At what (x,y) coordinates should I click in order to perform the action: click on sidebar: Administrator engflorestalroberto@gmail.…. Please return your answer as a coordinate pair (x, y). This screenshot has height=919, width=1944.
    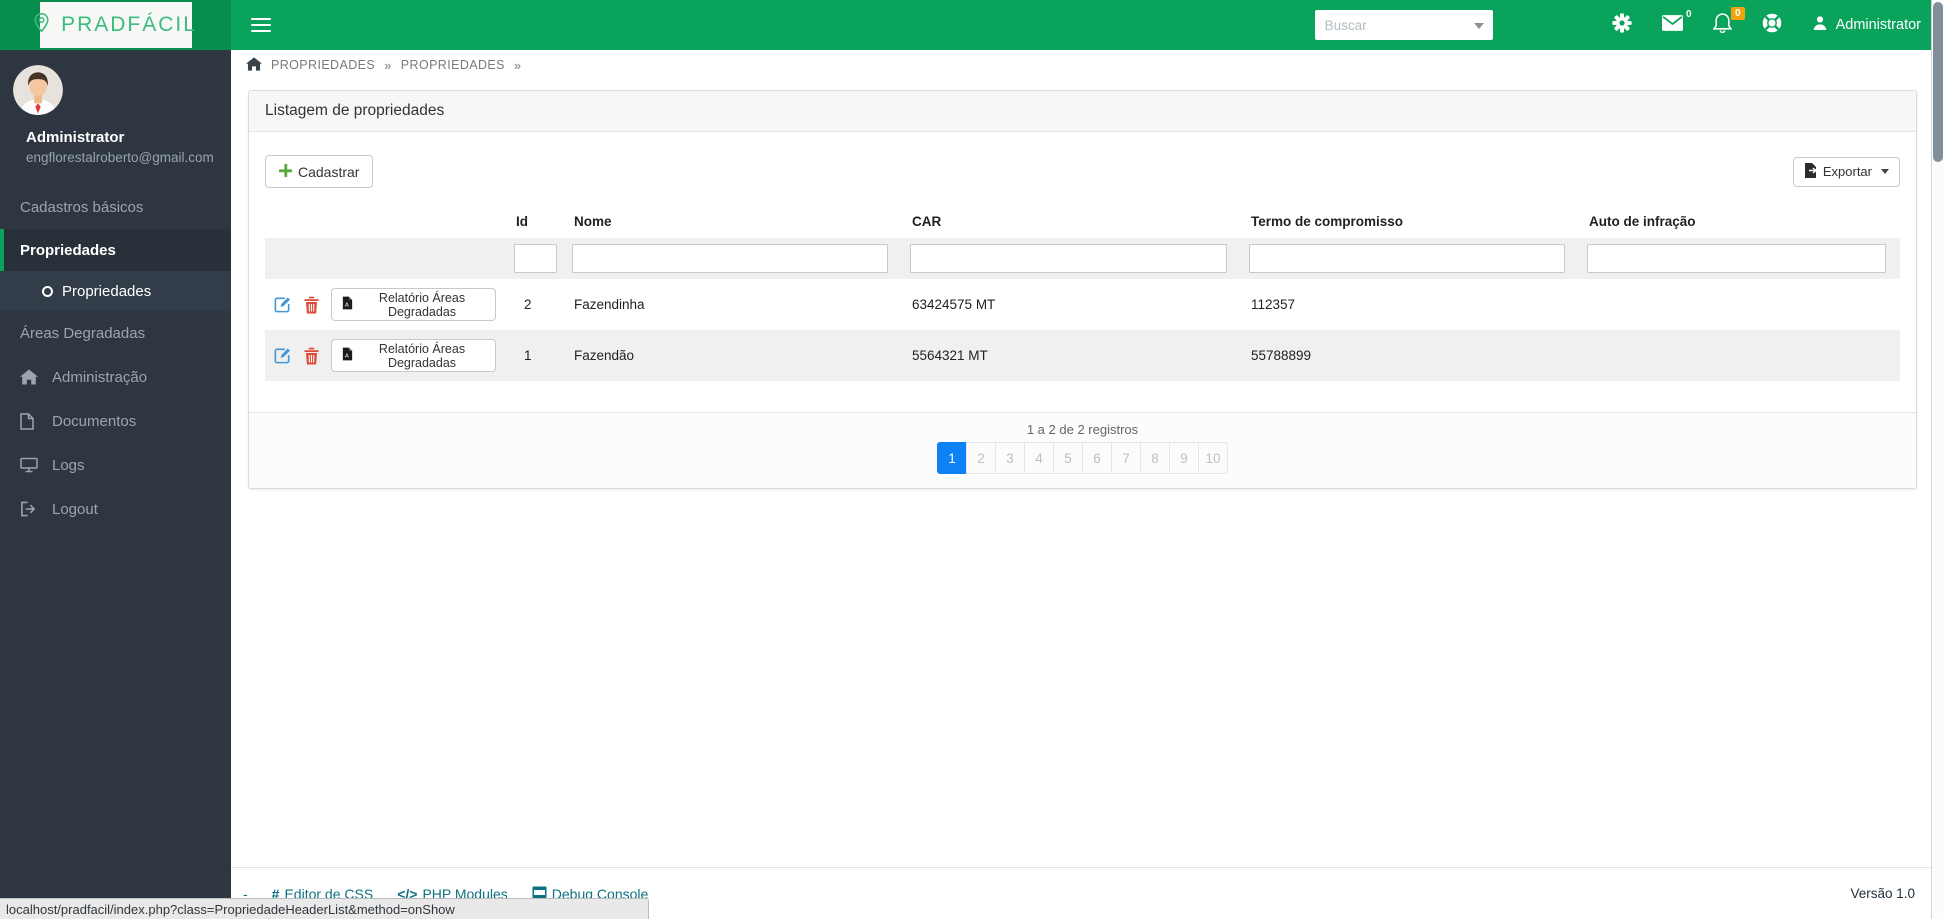
    Looking at the image, I should click on (115, 484).